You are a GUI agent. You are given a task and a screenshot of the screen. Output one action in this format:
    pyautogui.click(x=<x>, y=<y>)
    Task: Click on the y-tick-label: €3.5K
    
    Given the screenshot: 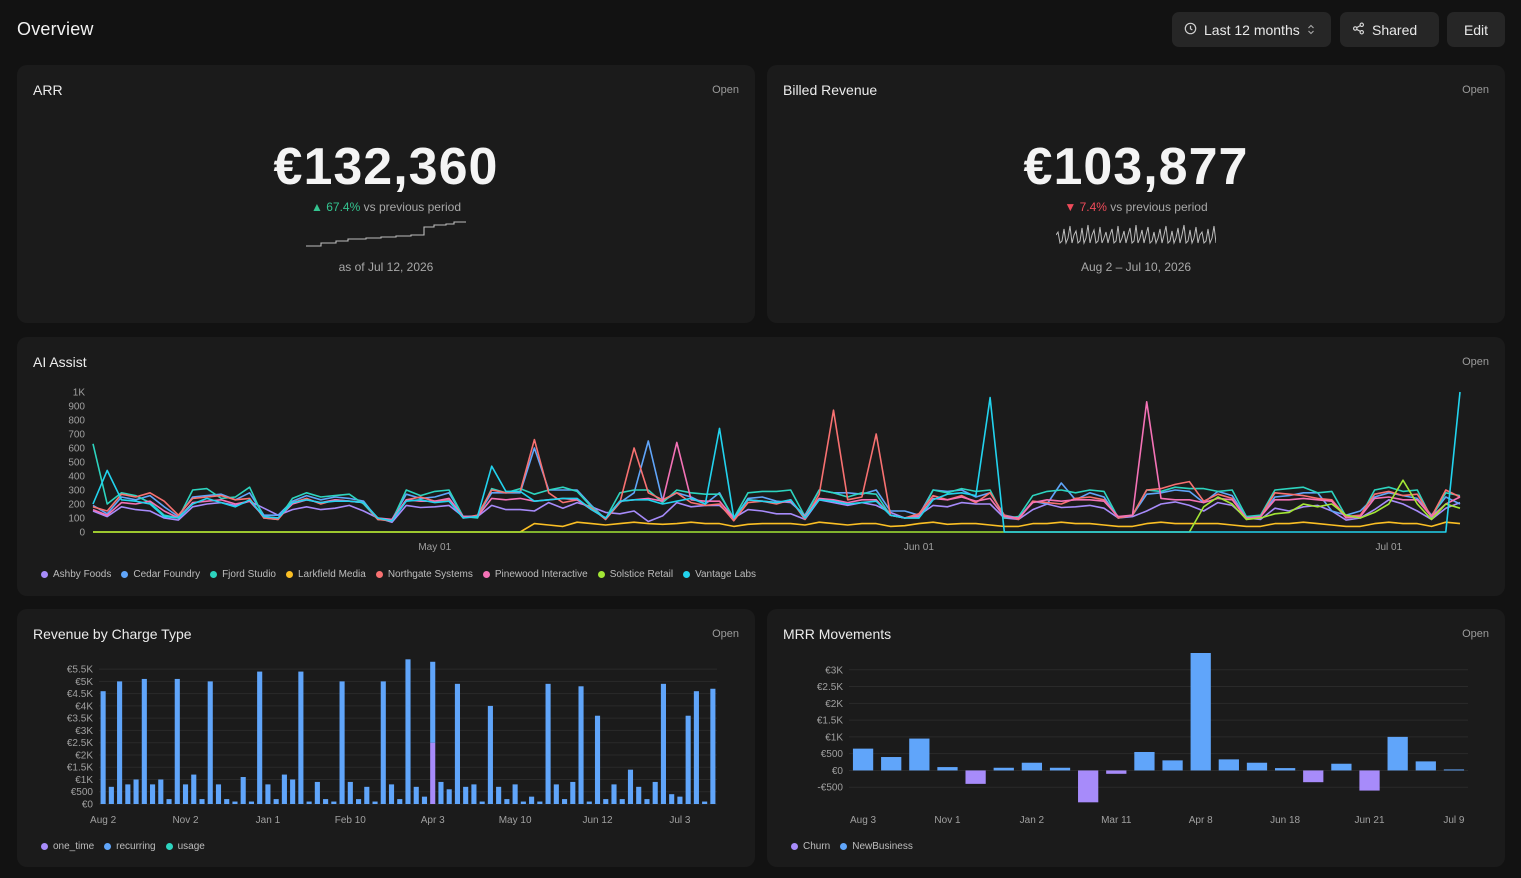 What is the action you would take?
    pyautogui.click(x=80, y=719)
    